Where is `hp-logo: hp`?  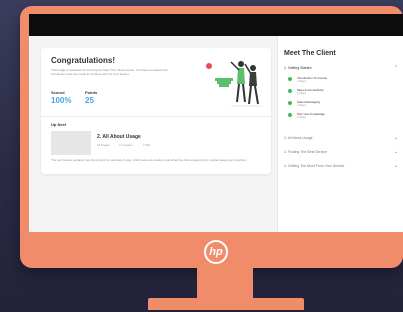
hp-logo: hp is located at coordinates (216, 252).